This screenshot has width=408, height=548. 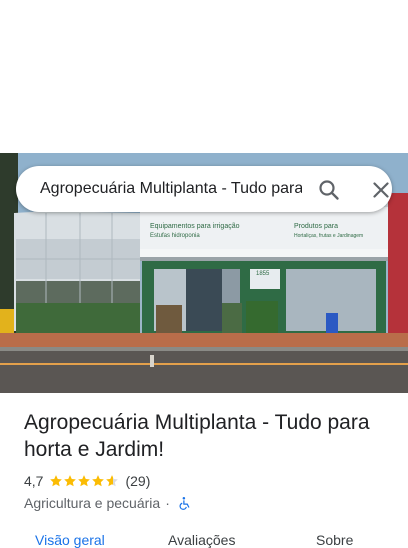 What do you see at coordinates (34, 481) in the screenshot?
I see `rating-value: 4,7` at bounding box center [34, 481].